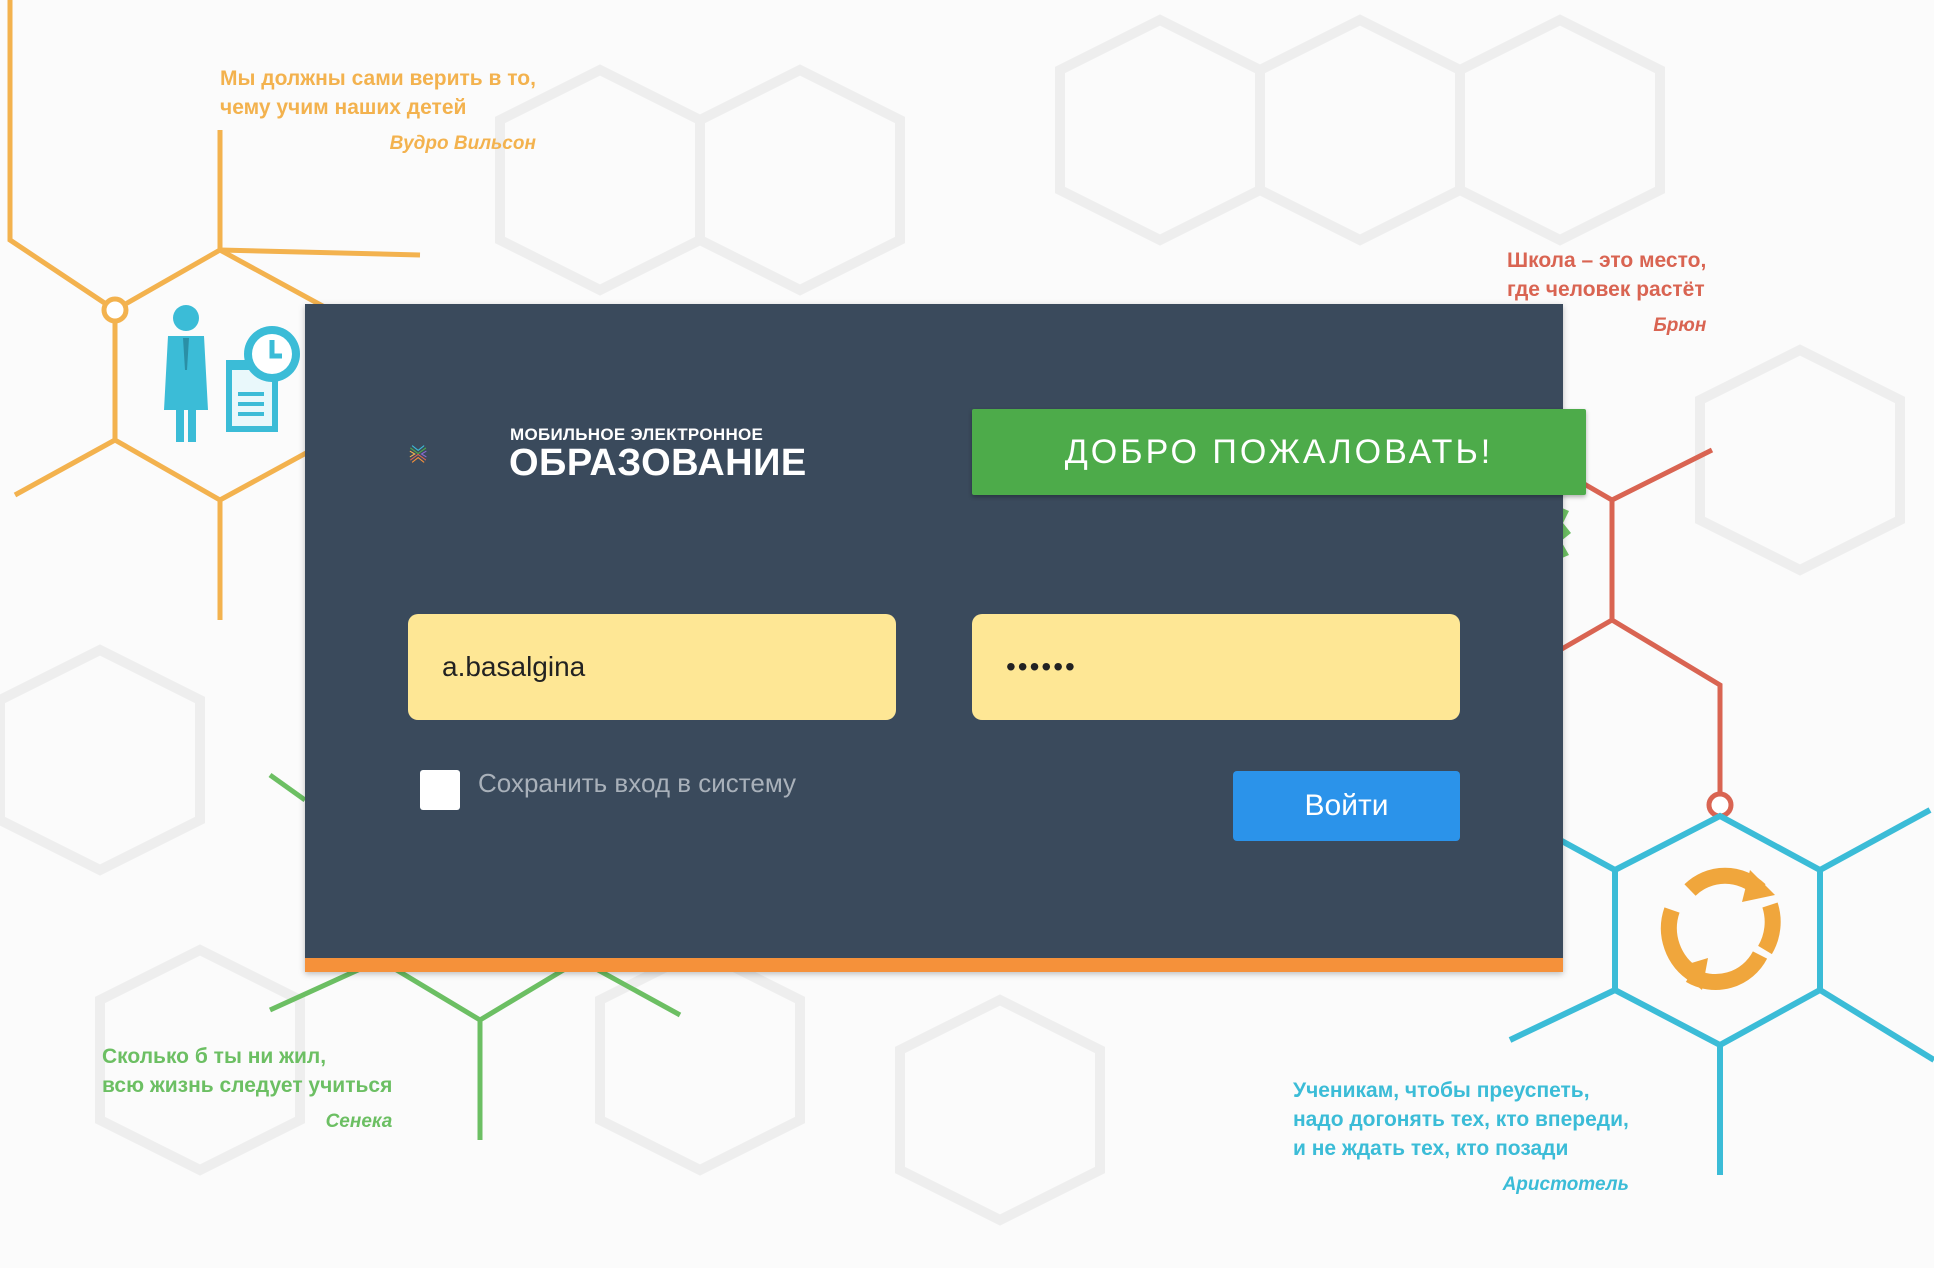  I want to click on login-button: Войти, so click(1346, 806).